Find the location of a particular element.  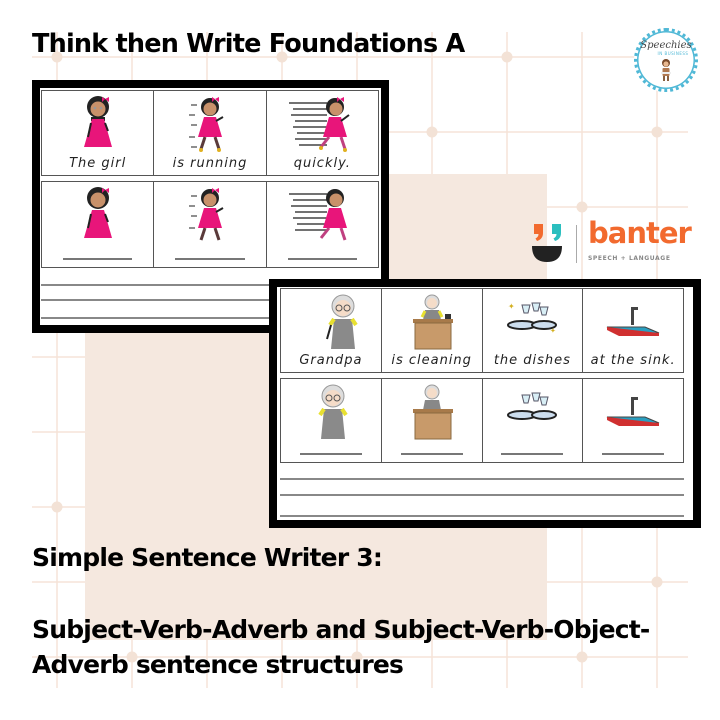

page-title: Think then Write Foundations A is located at coordinates (248, 44).